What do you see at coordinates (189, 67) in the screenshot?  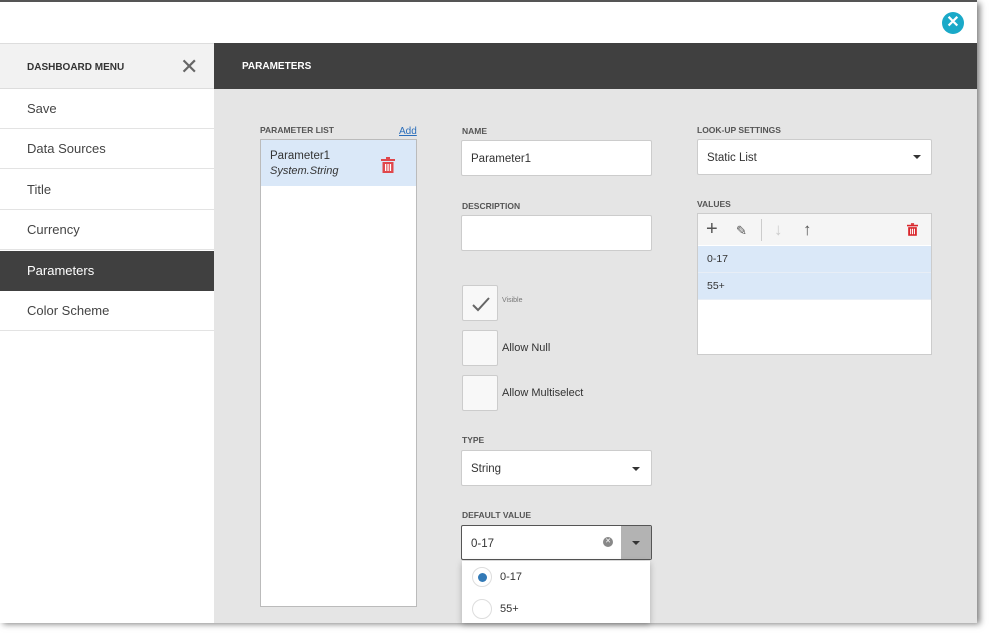 I see `close-icon: ✕` at bounding box center [189, 67].